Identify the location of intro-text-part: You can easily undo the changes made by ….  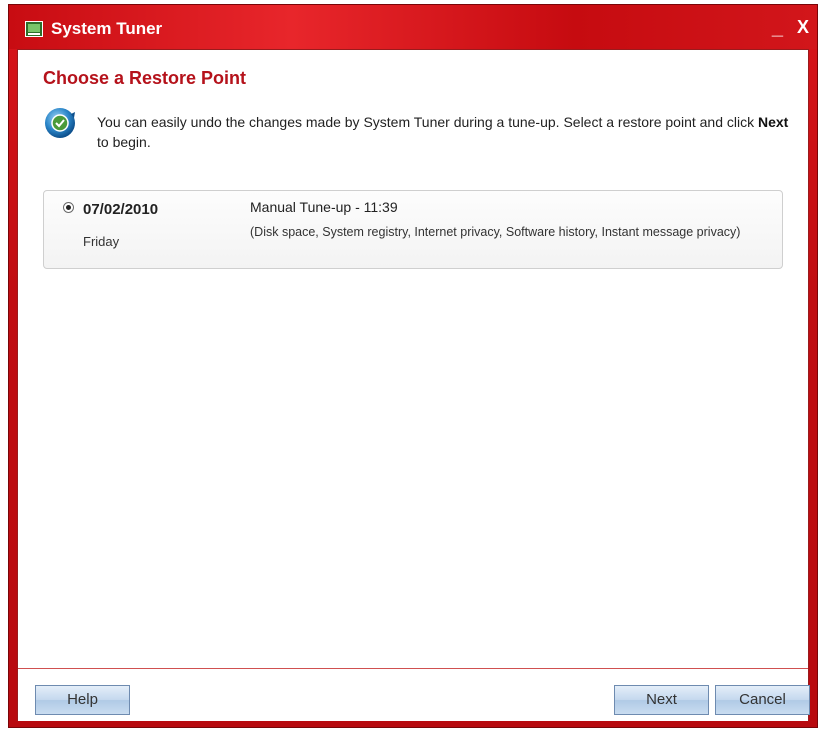
(427, 122).